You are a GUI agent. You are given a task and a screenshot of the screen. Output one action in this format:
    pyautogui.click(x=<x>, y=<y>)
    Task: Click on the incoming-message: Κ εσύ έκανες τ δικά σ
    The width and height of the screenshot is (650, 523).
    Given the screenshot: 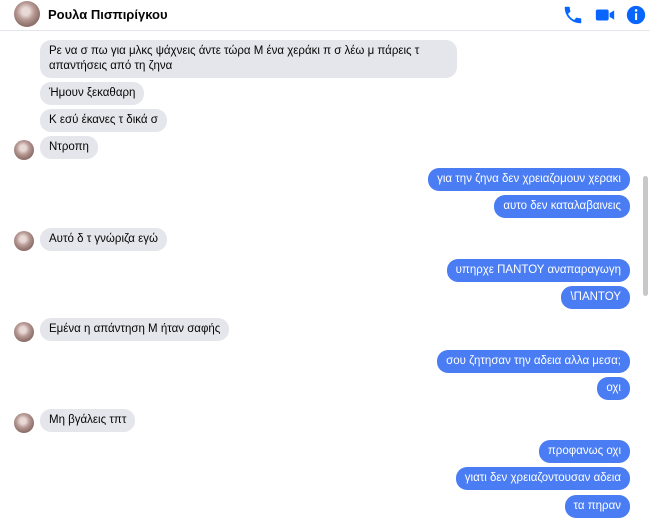 What is the action you would take?
    pyautogui.click(x=103, y=120)
    